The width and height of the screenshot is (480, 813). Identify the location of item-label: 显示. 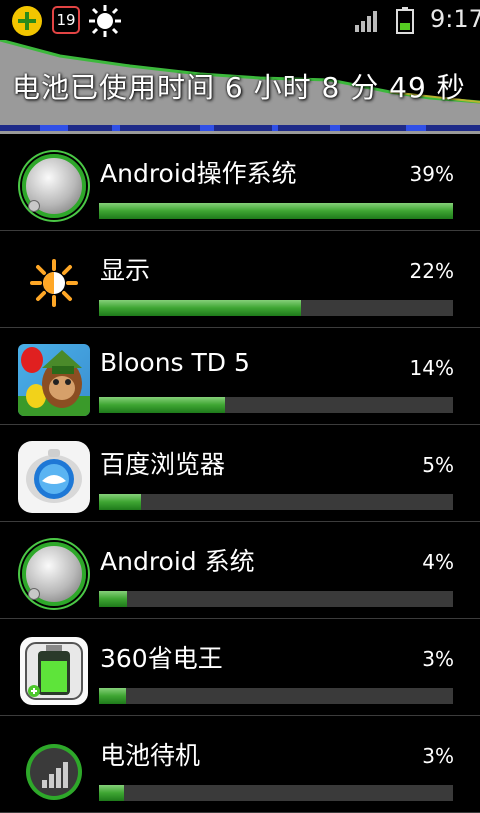
(125, 270).